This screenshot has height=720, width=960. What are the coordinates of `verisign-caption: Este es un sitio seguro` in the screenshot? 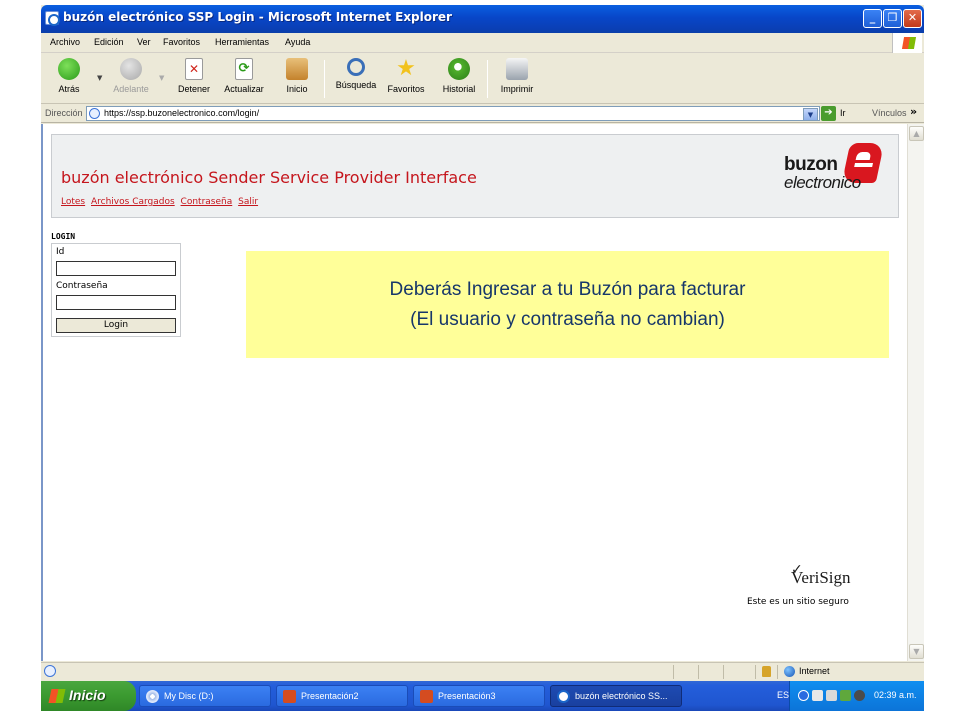 It's located at (798, 602).